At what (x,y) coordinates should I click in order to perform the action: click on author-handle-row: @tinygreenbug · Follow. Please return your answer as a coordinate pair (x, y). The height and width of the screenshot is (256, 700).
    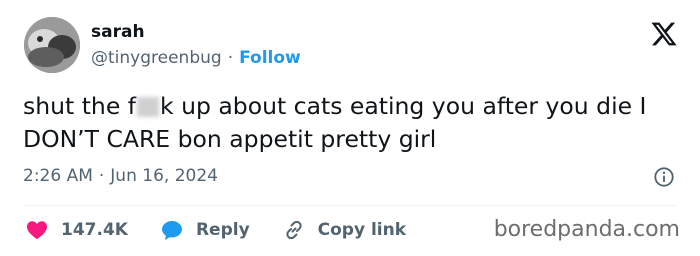
    Looking at the image, I should click on (196, 58).